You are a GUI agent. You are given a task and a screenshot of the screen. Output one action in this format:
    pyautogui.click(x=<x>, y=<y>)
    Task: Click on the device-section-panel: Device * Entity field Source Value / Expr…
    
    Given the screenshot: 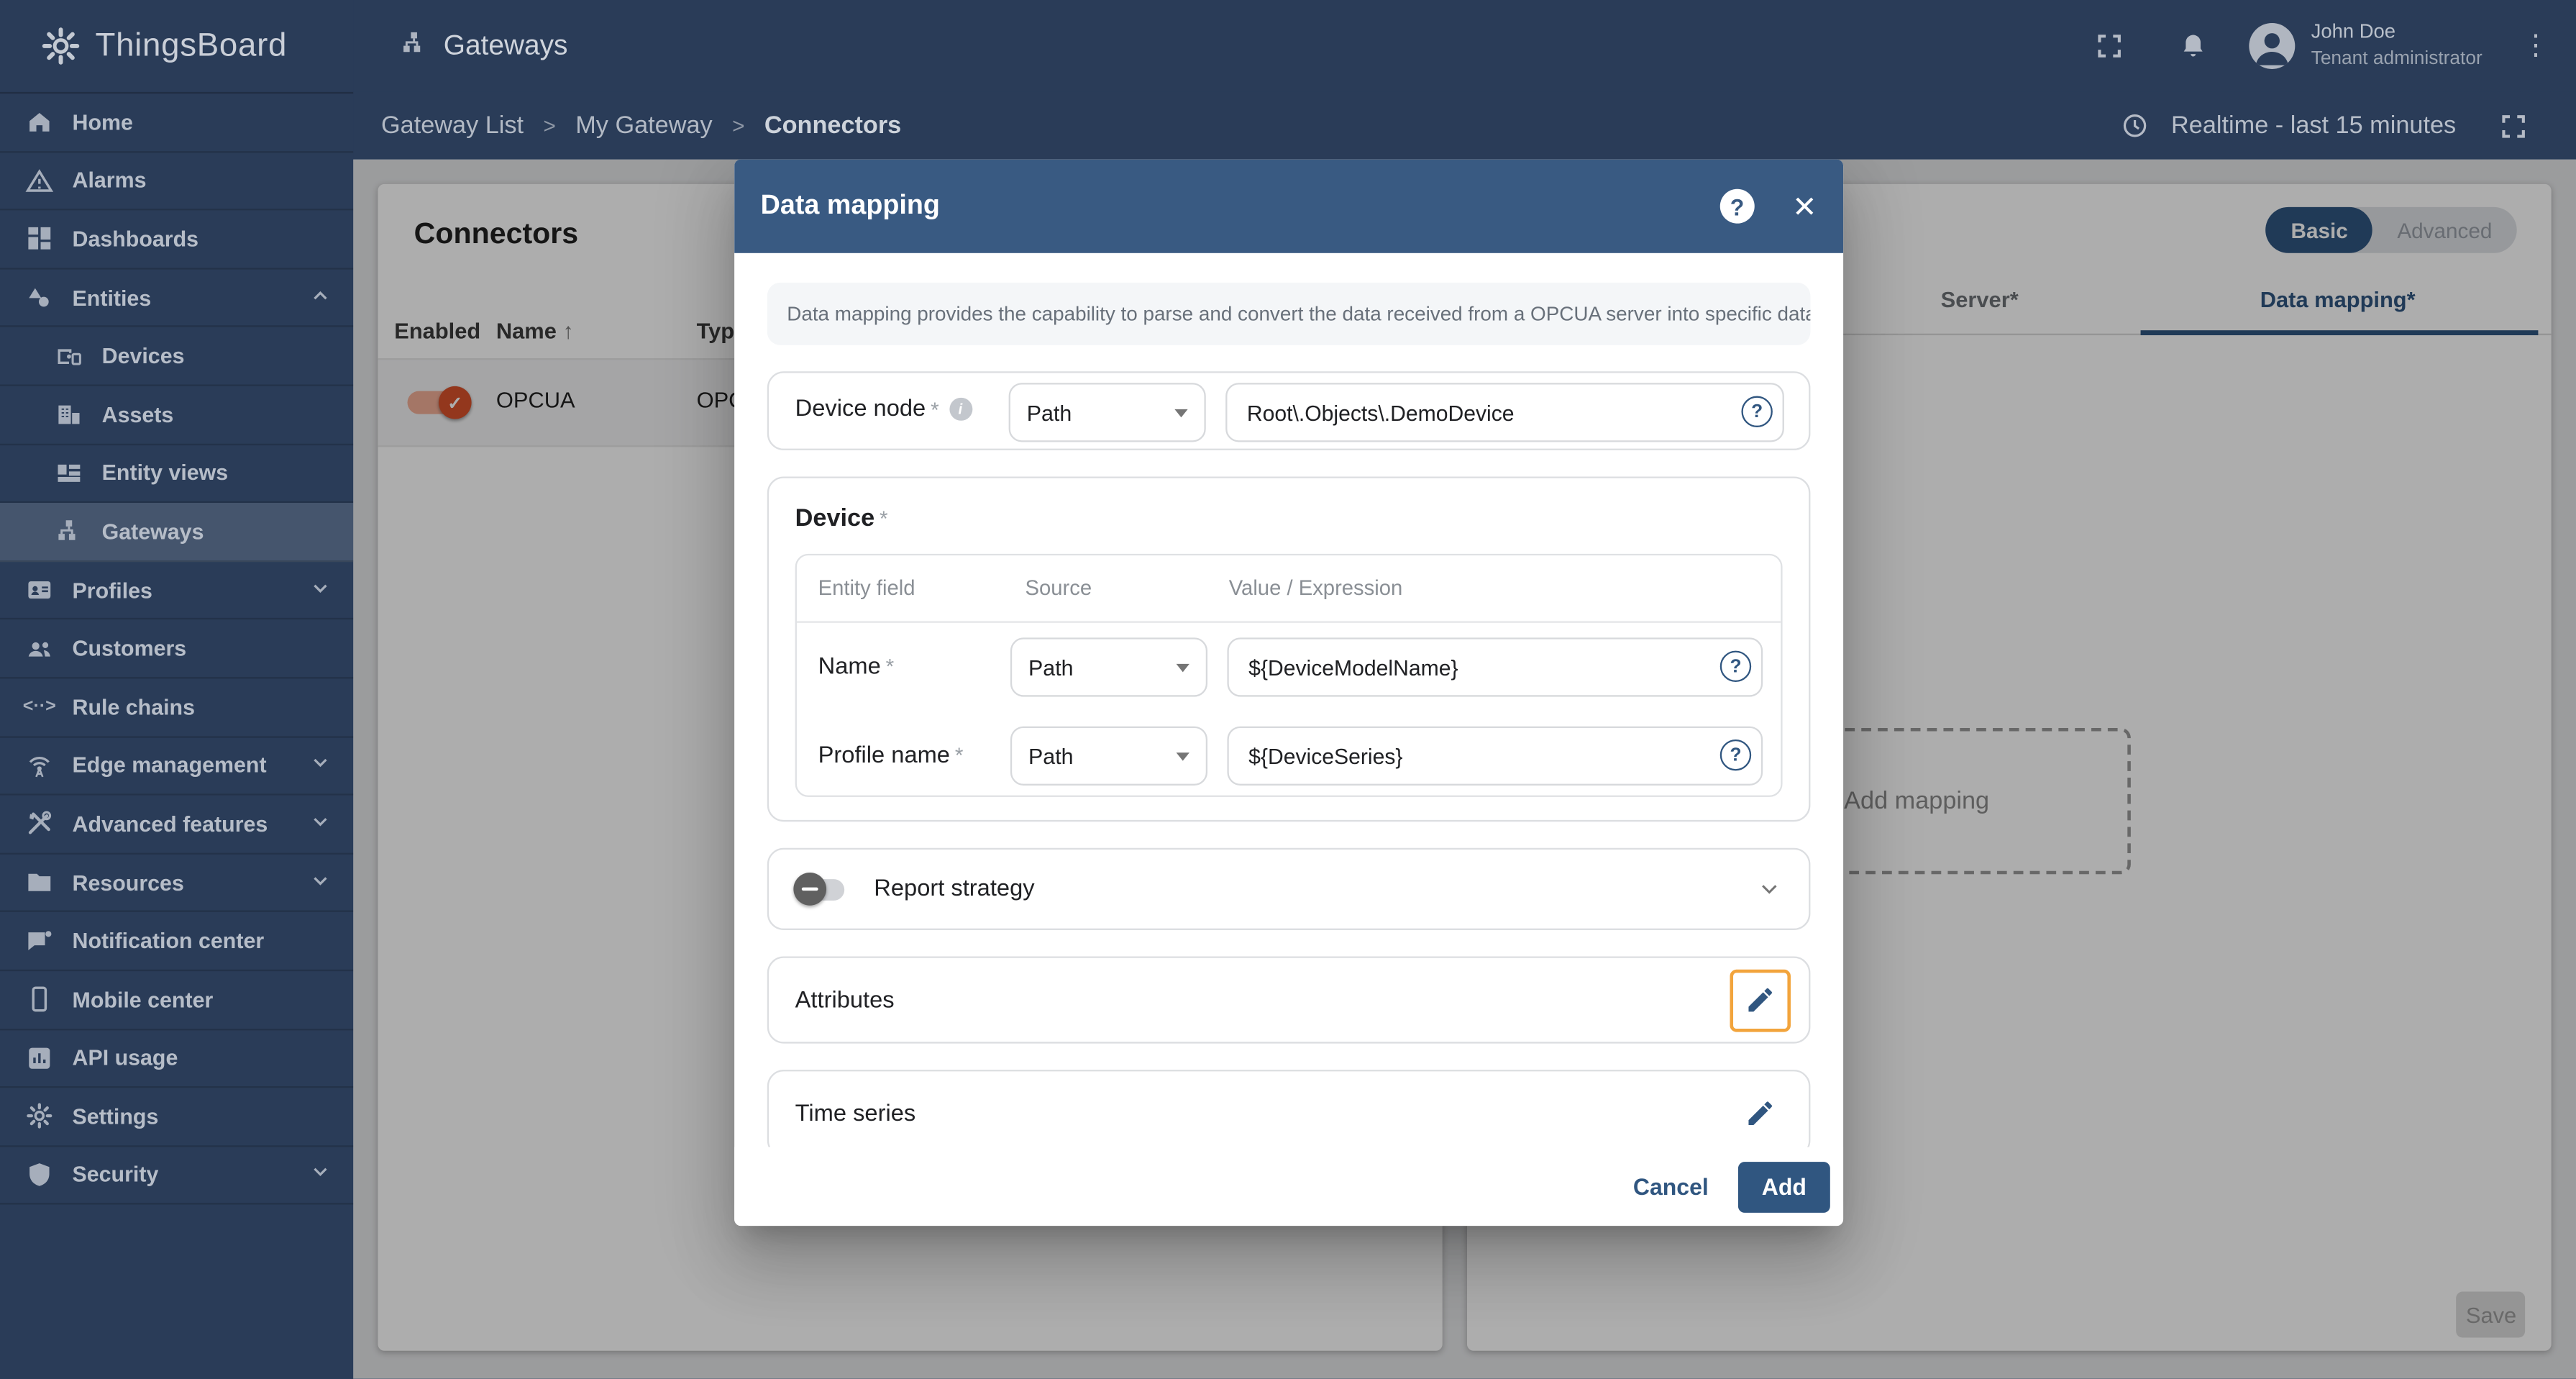 What is the action you would take?
    pyautogui.click(x=1289, y=649)
    